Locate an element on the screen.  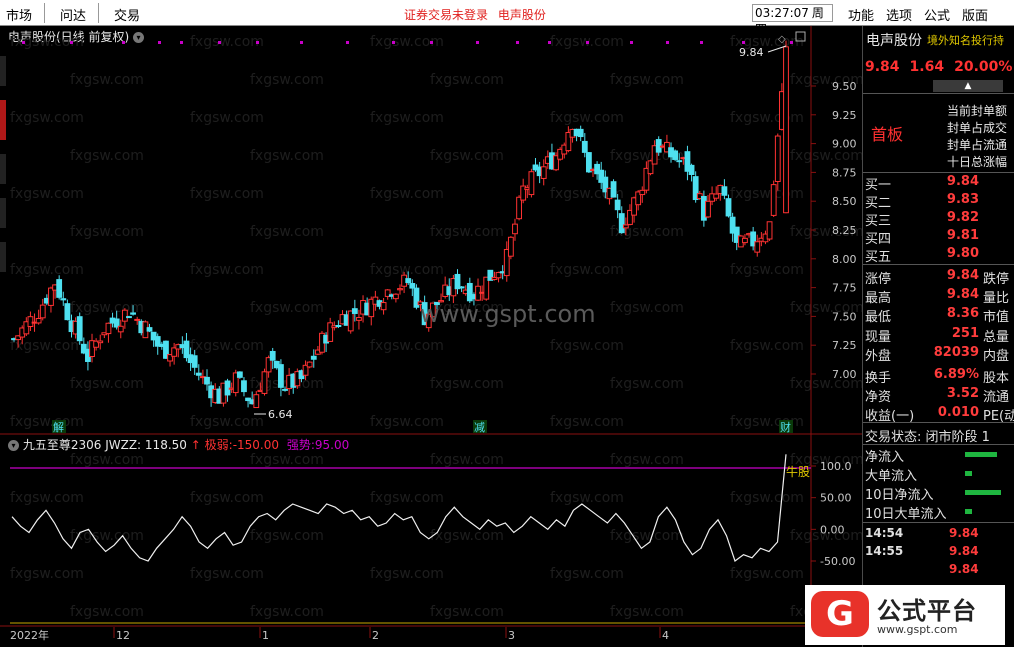
menu-trade: 交易 is located at coordinates (127, 14).